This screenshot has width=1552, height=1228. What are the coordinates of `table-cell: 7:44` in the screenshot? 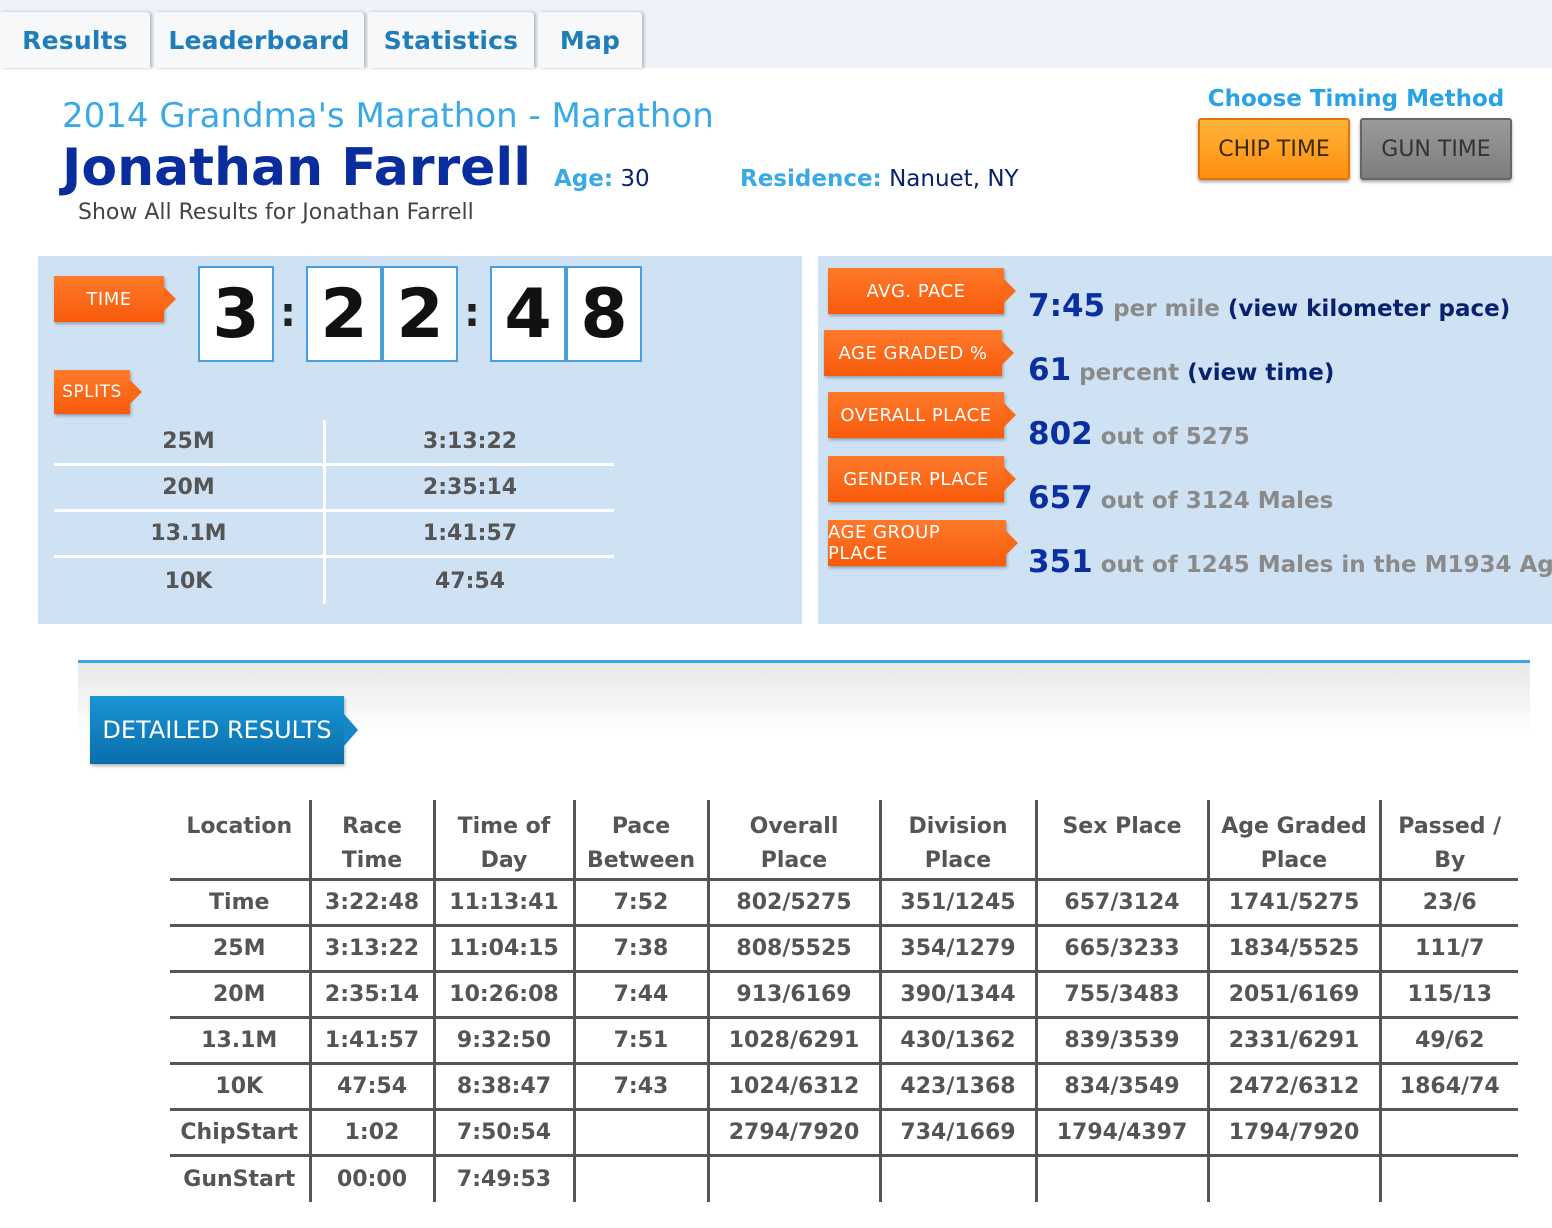 It's located at (640, 994).